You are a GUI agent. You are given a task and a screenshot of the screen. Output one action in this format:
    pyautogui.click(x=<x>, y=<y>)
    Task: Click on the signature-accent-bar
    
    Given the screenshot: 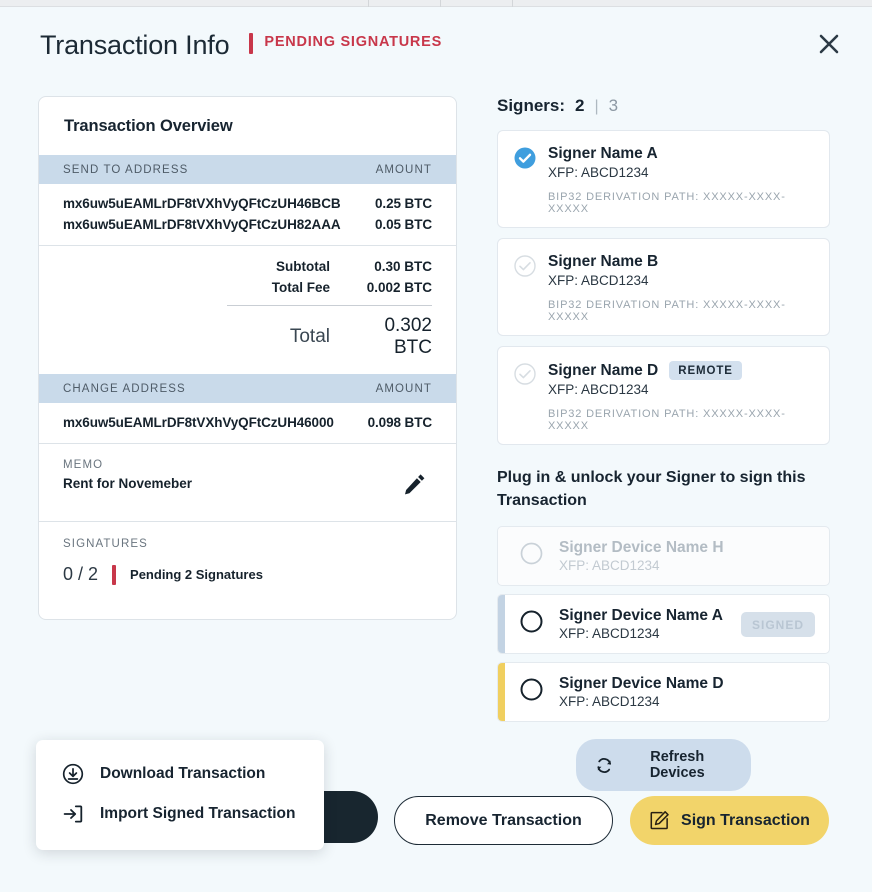 What is the action you would take?
    pyautogui.click(x=114, y=574)
    